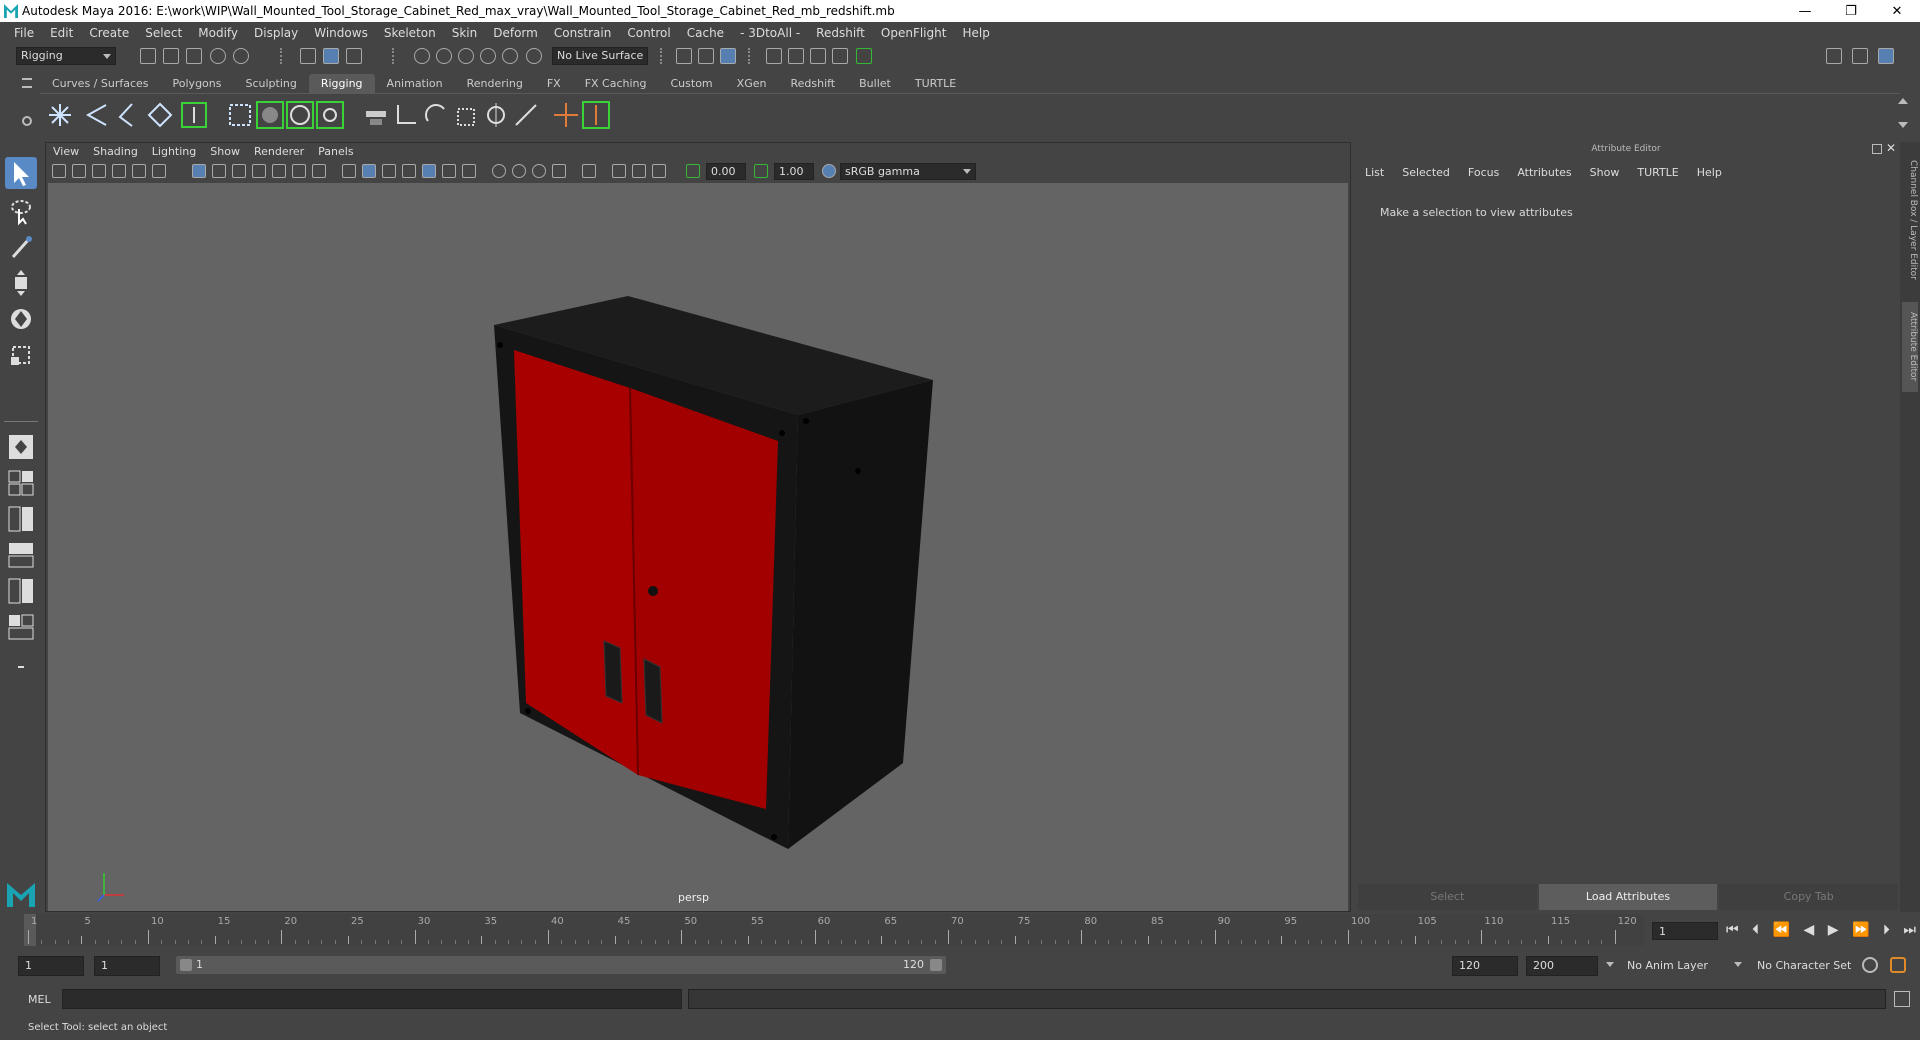  Describe the element at coordinates (496, 115) in the screenshot. I see `parent-constraint-icon` at that location.